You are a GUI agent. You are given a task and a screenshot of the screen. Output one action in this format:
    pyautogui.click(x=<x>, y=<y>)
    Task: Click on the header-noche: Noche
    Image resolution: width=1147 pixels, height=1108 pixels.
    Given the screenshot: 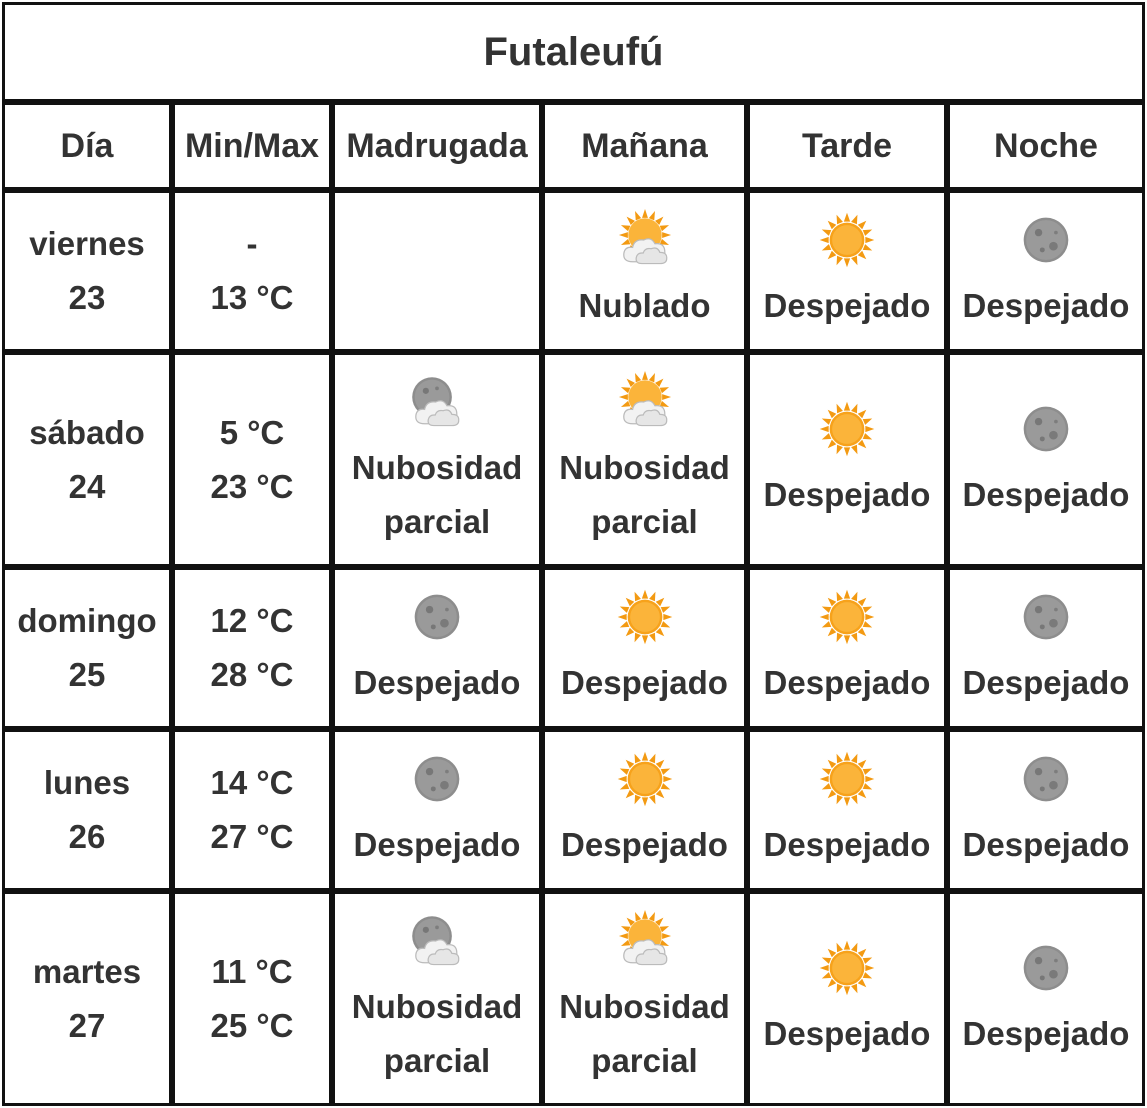 What is the action you would take?
    pyautogui.click(x=1046, y=146)
    